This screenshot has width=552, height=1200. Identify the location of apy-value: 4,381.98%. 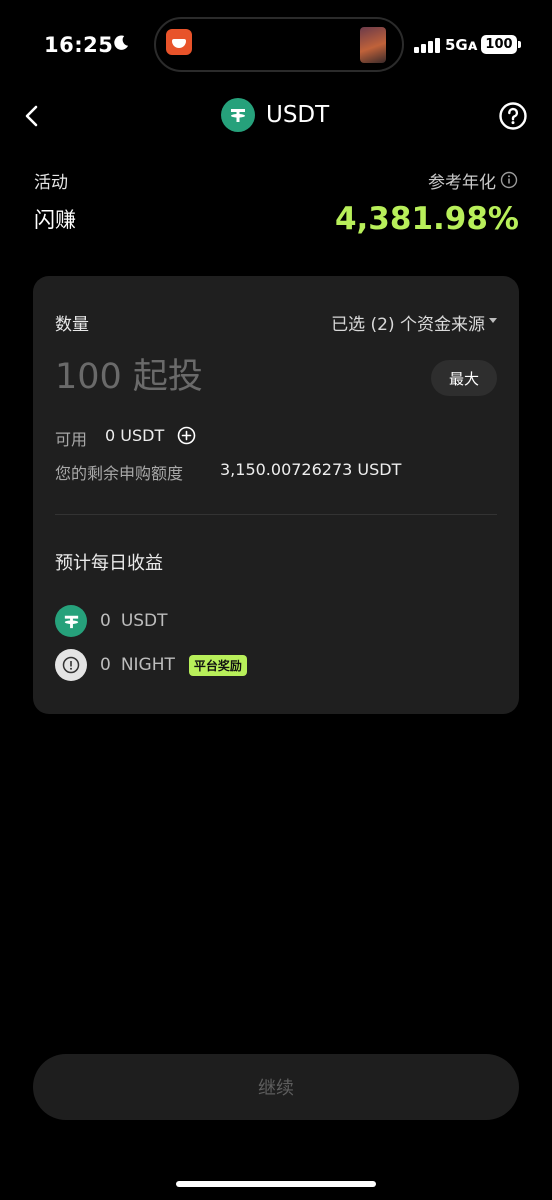
(426, 219).